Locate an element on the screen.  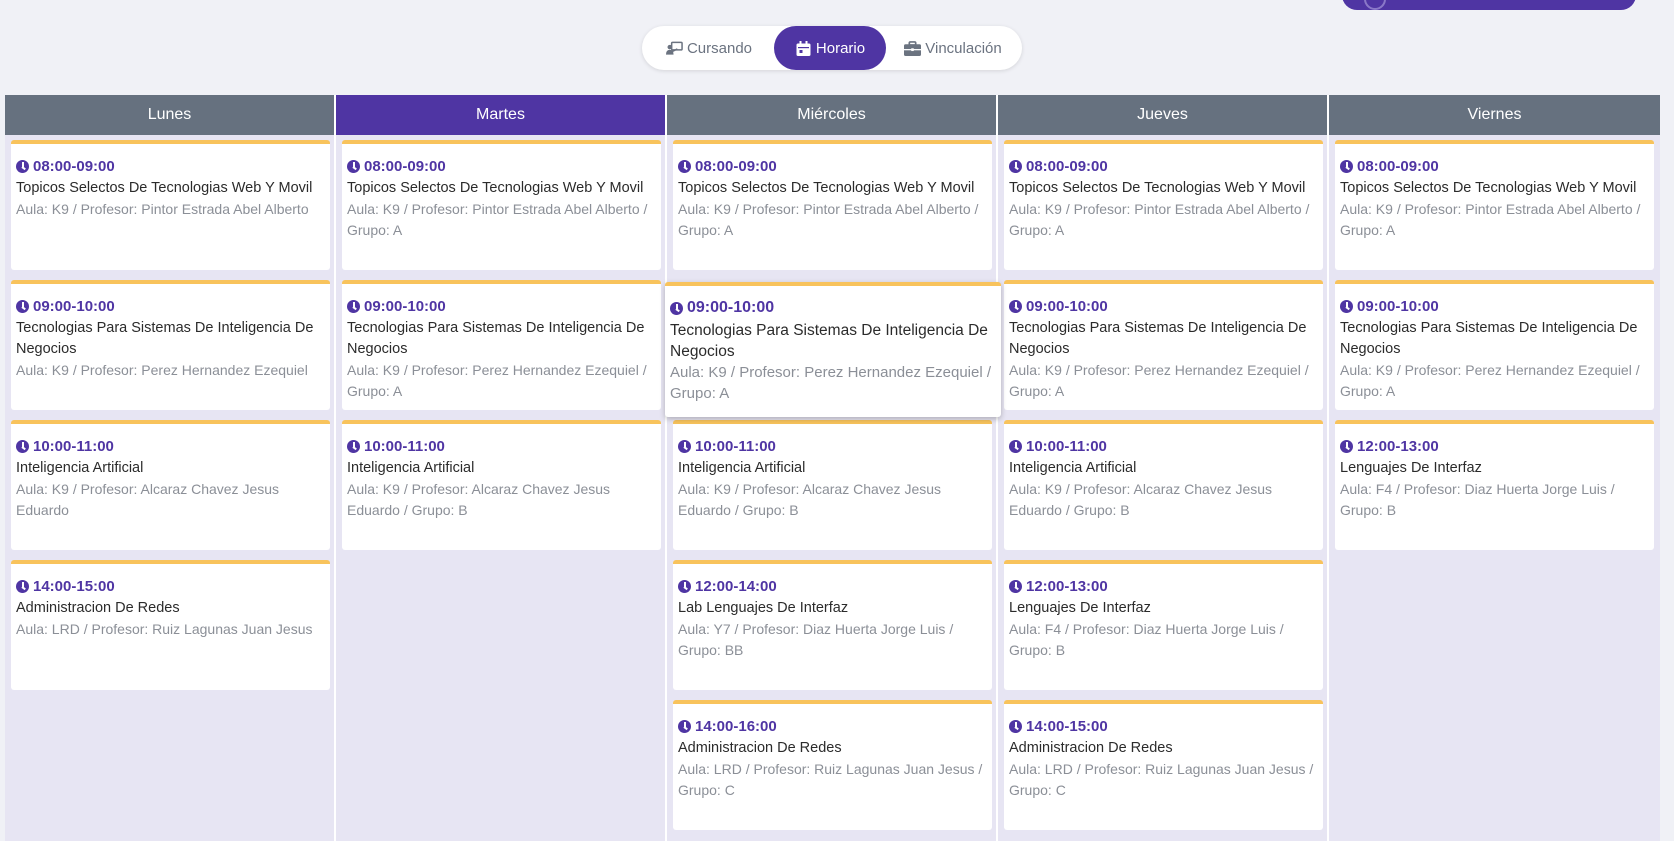
class-time-text: 14:00-16:00 is located at coordinates (736, 726).